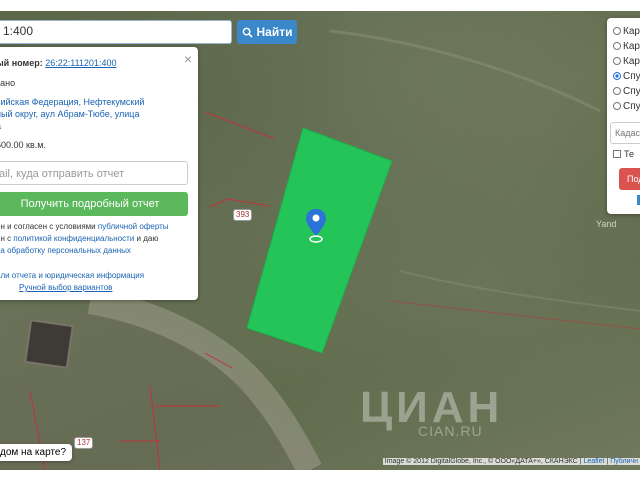  What do you see at coordinates (625, 133) in the screenshot?
I see `cadastral-input: Кадаст` at bounding box center [625, 133].